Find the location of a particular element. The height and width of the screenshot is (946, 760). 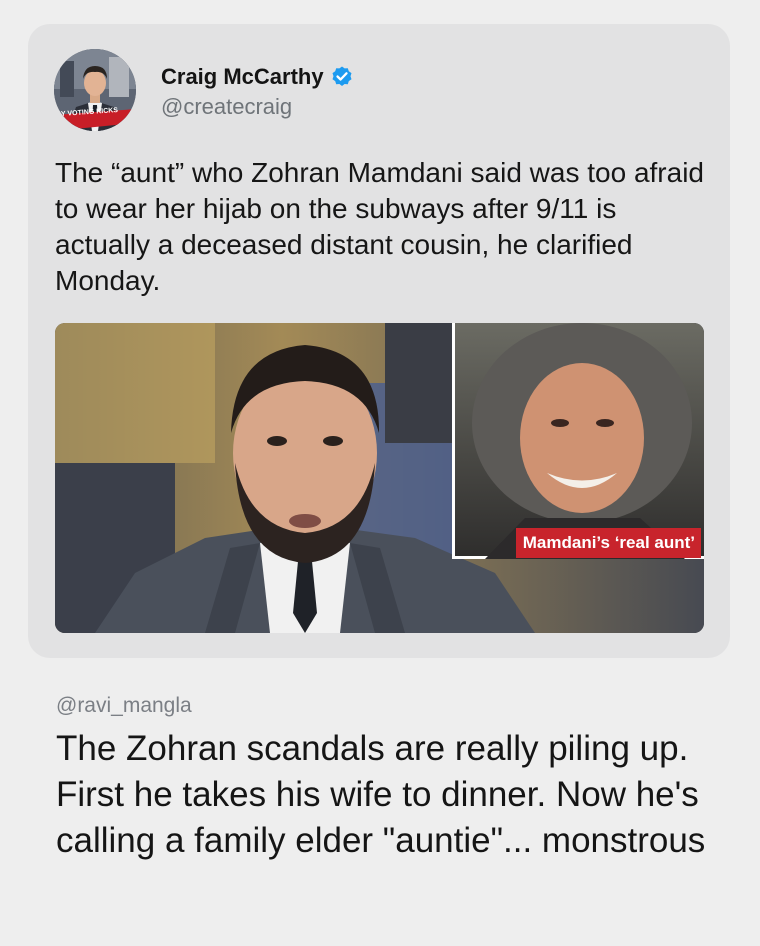

reply-author-handle: @ravi_mangla is located at coordinates (124, 706).